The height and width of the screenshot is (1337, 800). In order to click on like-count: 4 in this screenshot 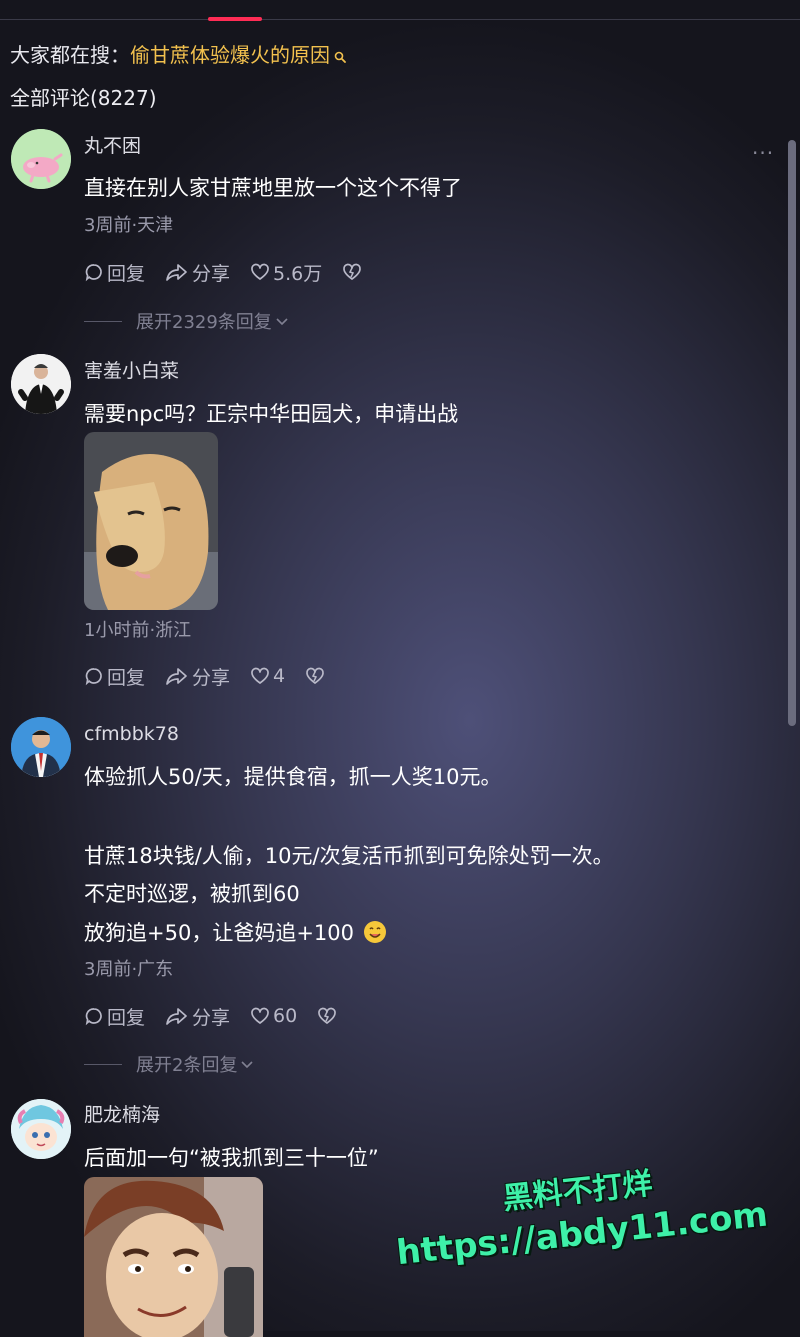, I will do `click(279, 676)`.